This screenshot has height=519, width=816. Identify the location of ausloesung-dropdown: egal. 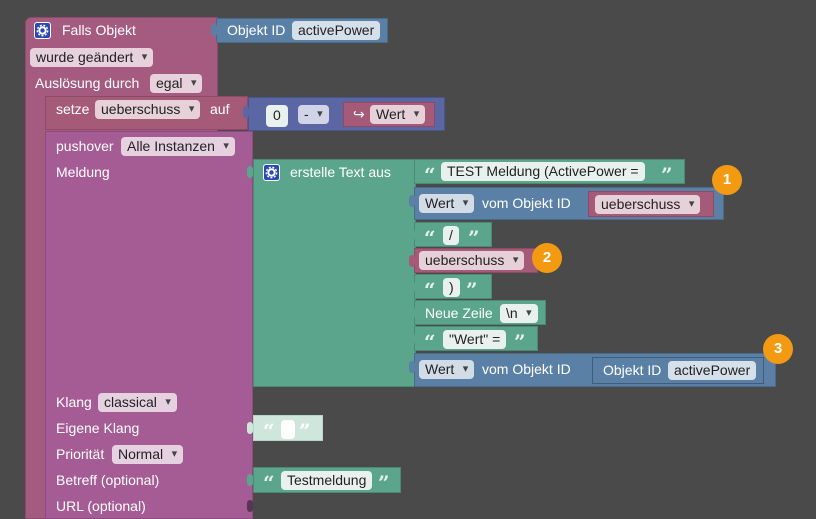
(176, 83).